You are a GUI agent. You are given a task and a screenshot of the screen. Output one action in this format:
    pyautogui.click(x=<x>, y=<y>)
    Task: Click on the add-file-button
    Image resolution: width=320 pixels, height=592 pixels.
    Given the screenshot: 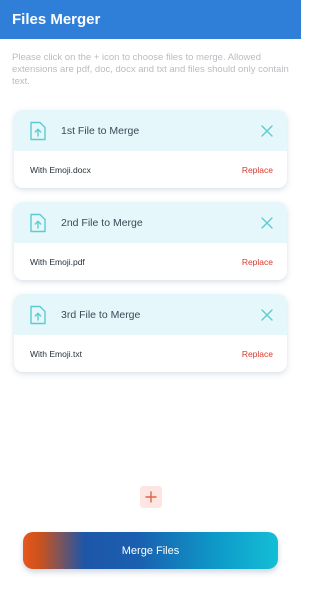 What is the action you would take?
    pyautogui.click(x=151, y=497)
    